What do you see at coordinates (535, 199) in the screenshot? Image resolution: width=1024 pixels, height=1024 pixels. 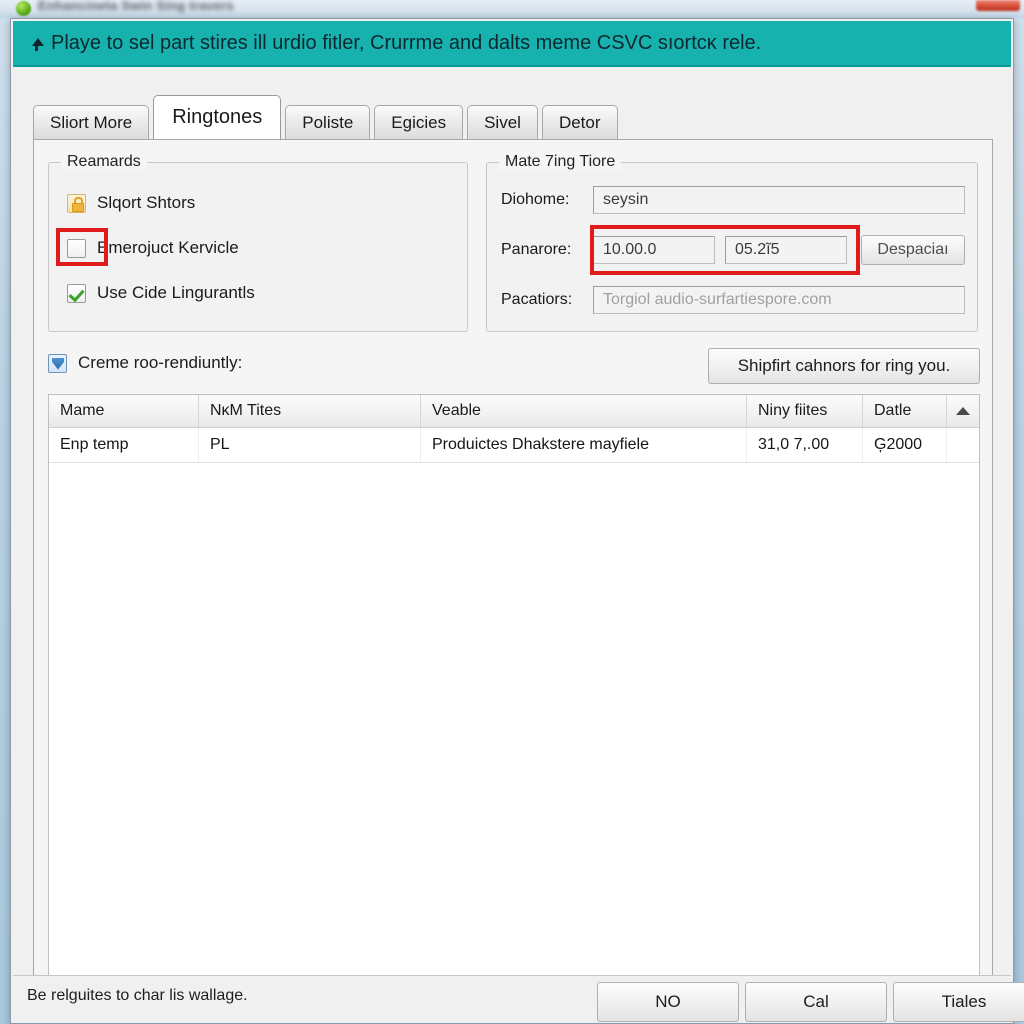 I see `field-label-diohome: Diohome:` at bounding box center [535, 199].